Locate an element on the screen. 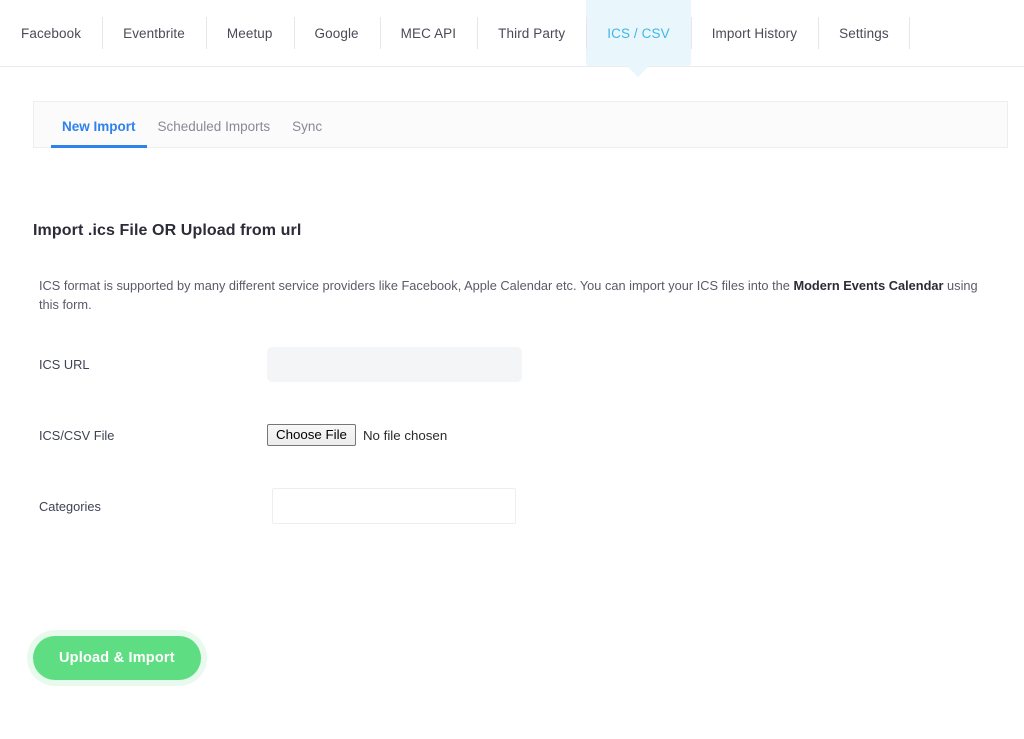 The image size is (1024, 739). field-row-categories: Categories is located at coordinates (512, 506).